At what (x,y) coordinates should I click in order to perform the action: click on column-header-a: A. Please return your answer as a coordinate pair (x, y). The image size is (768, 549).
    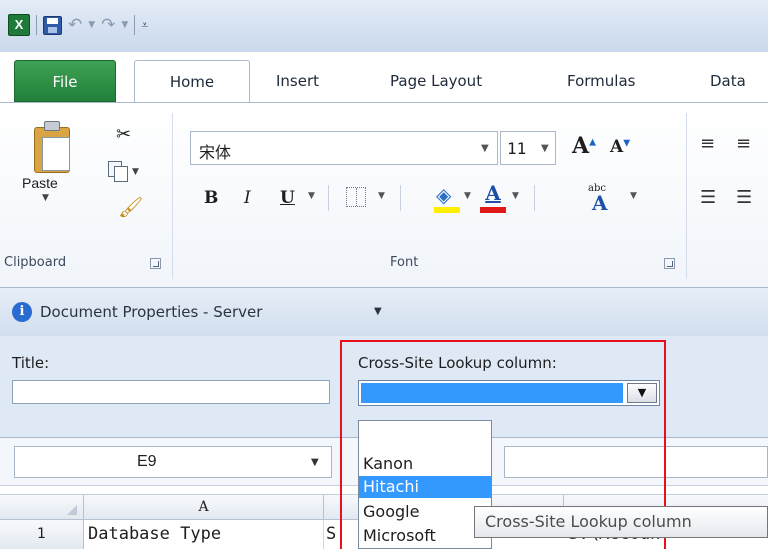
    Looking at the image, I should click on (204, 507).